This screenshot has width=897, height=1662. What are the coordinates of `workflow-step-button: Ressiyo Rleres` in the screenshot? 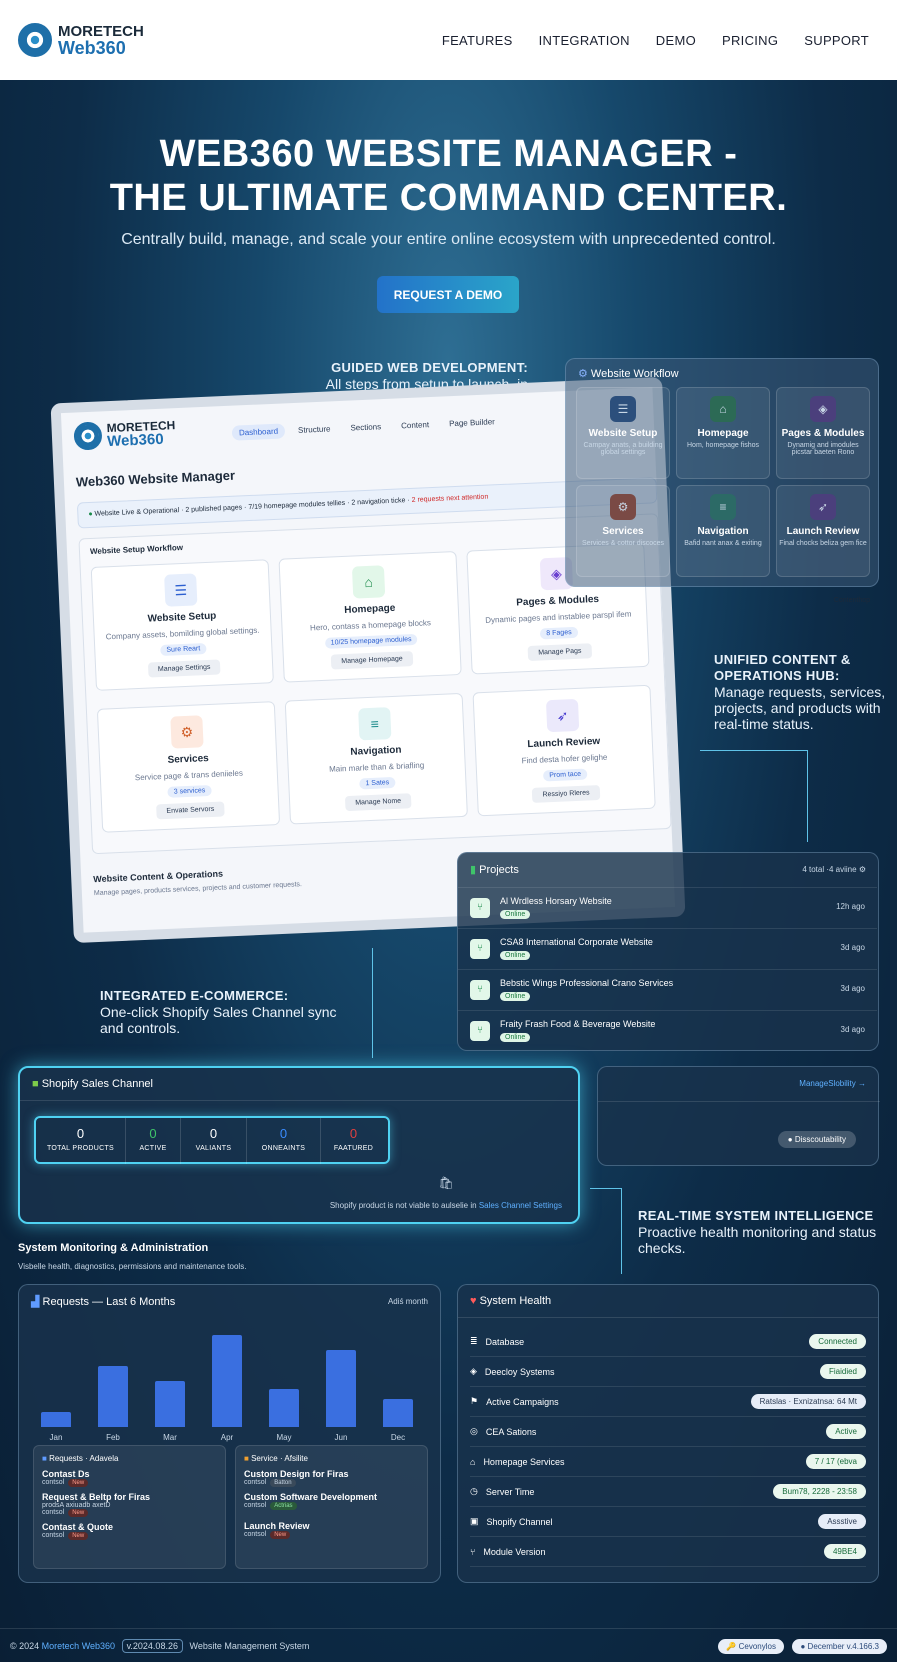 It's located at (566, 794).